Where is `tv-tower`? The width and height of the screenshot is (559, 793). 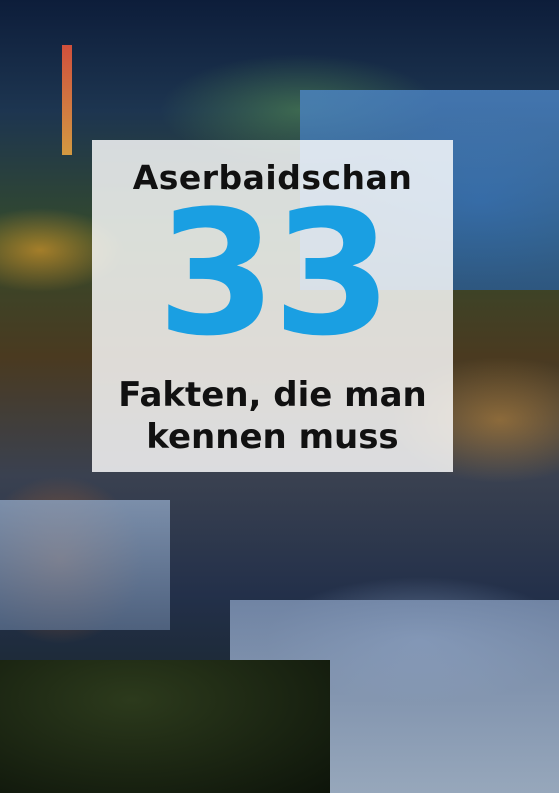 tv-tower is located at coordinates (67, 100).